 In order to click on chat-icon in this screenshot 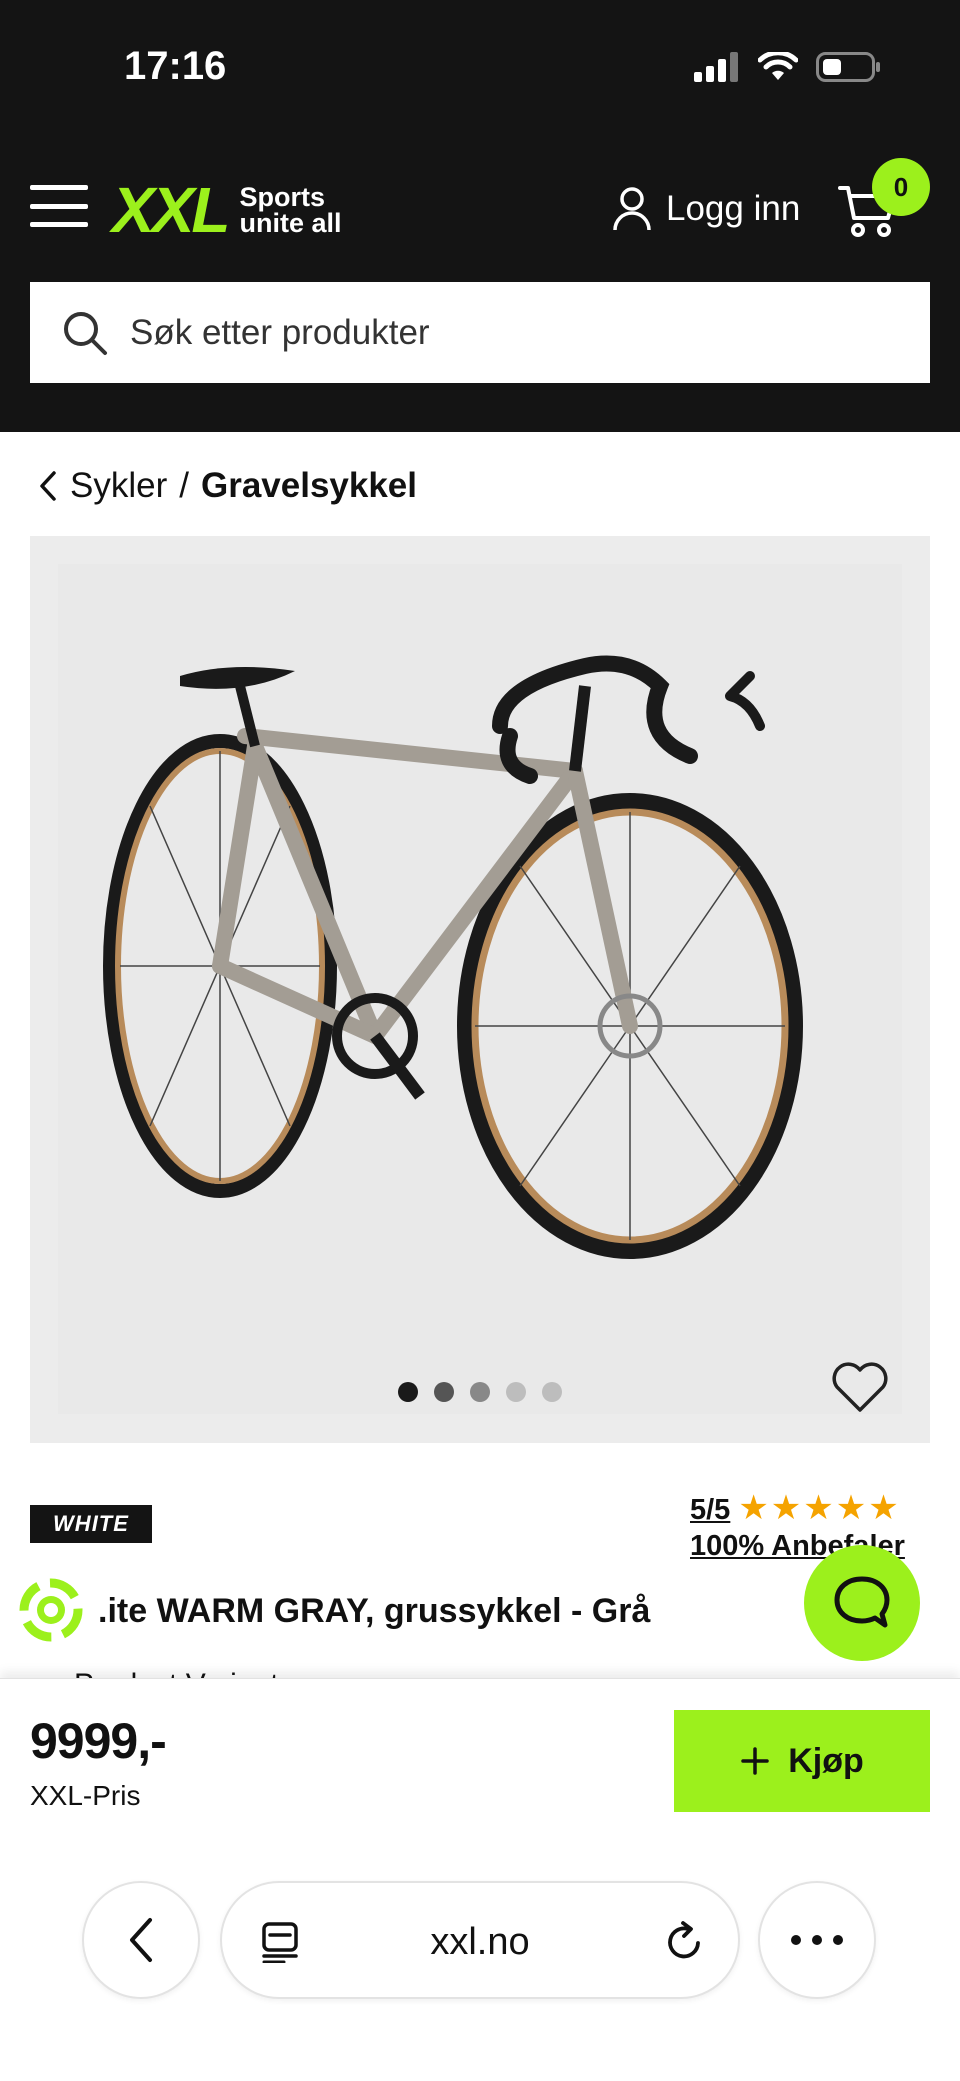, I will do `click(862, 1602)`.